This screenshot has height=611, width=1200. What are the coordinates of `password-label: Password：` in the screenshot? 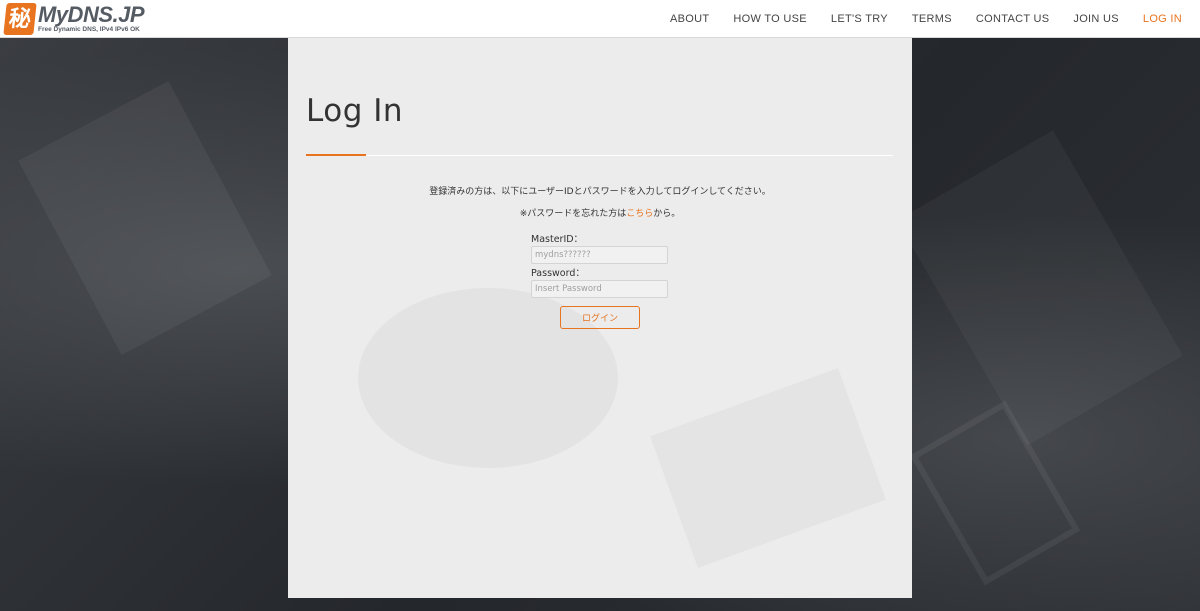 It's located at (558, 273).